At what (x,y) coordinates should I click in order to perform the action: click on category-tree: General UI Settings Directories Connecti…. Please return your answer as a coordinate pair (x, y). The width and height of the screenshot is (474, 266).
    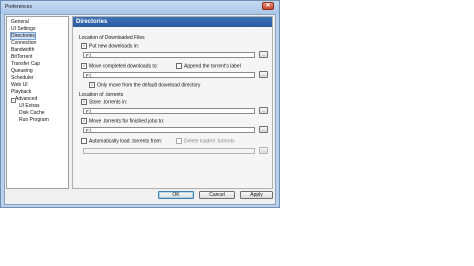
    Looking at the image, I should click on (37, 102).